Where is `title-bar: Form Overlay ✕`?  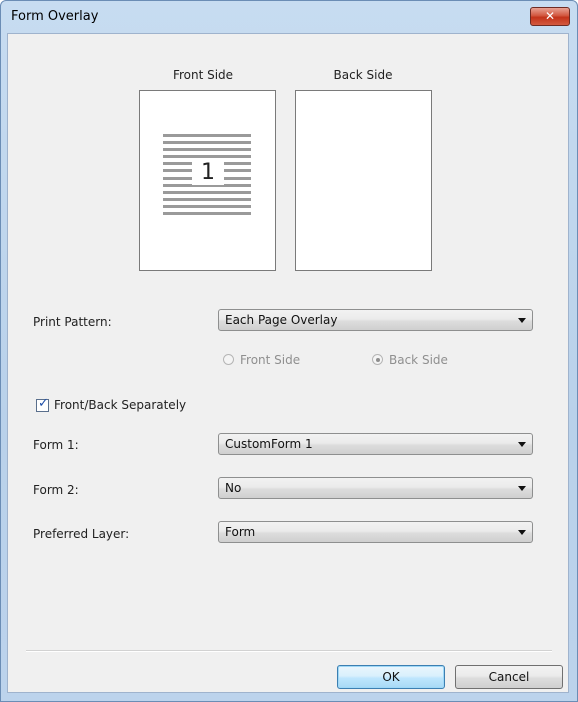 title-bar: Form Overlay ✕ is located at coordinates (289, 17).